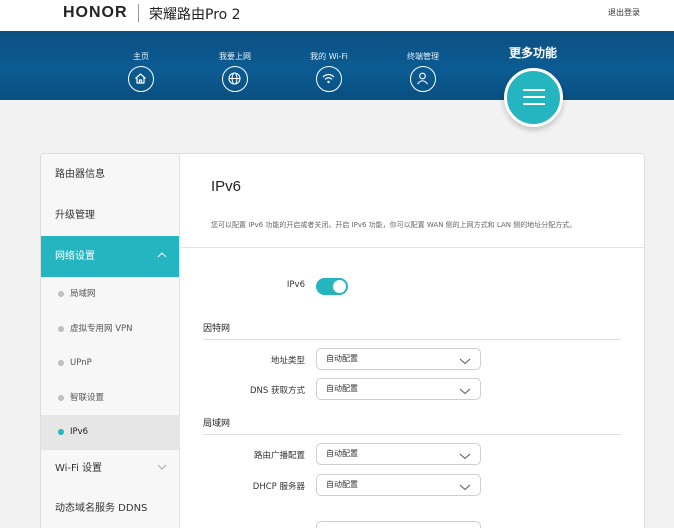 The height and width of the screenshot is (528, 674). What do you see at coordinates (398, 359) in the screenshot?
I see `address-type-select: 自动配置` at bounding box center [398, 359].